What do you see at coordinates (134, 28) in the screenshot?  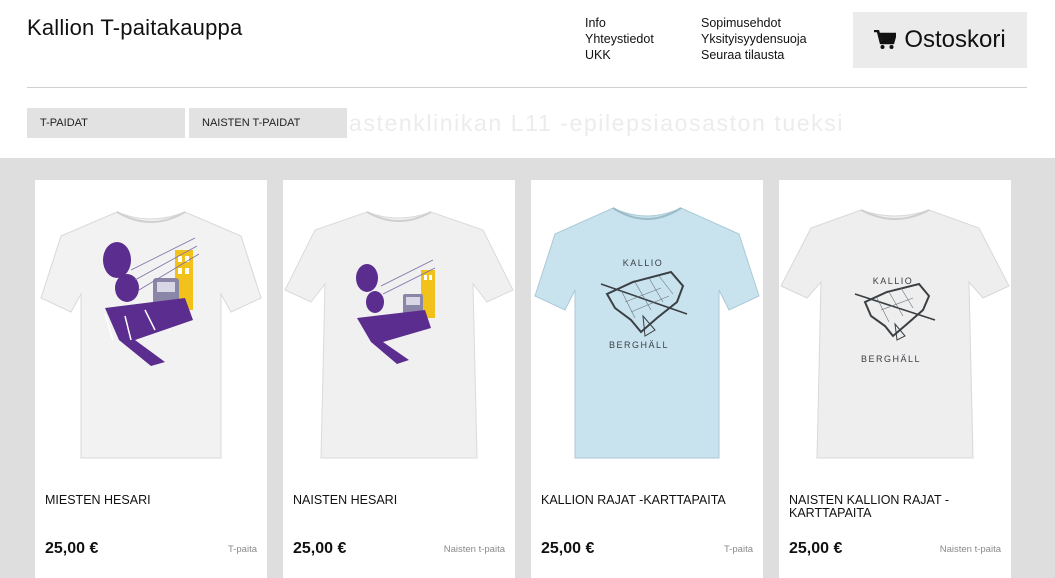 I see `shop-title: Kallion T-paitakauppa` at bounding box center [134, 28].